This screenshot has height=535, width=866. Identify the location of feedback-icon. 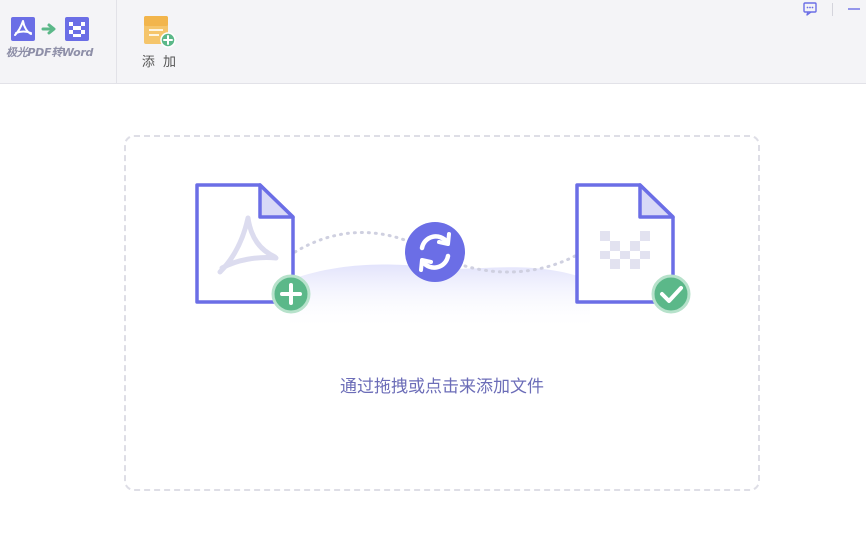
(810, 9).